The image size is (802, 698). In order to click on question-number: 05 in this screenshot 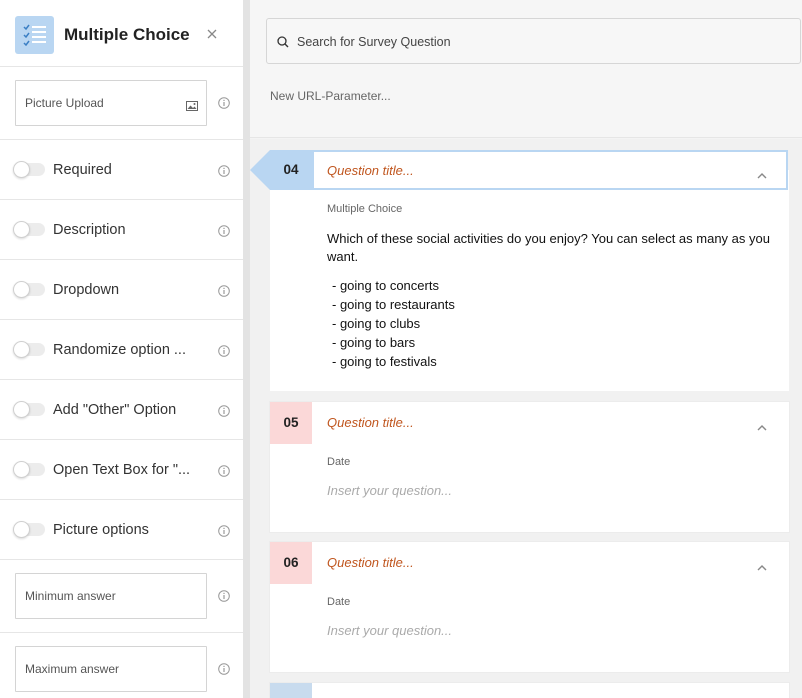, I will do `click(291, 423)`.